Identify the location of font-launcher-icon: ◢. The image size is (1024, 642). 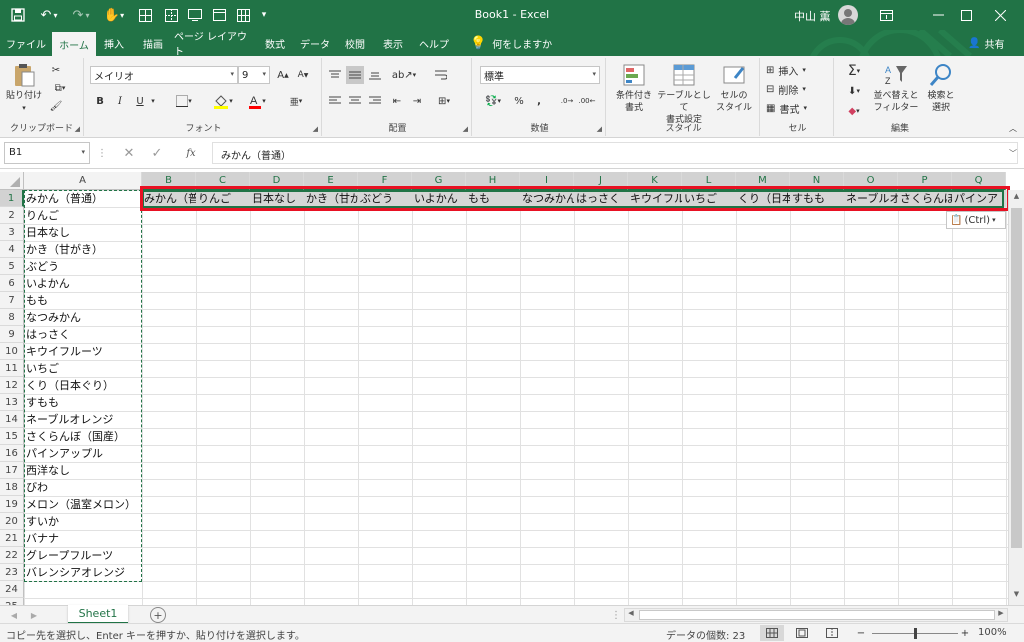
(315, 129).